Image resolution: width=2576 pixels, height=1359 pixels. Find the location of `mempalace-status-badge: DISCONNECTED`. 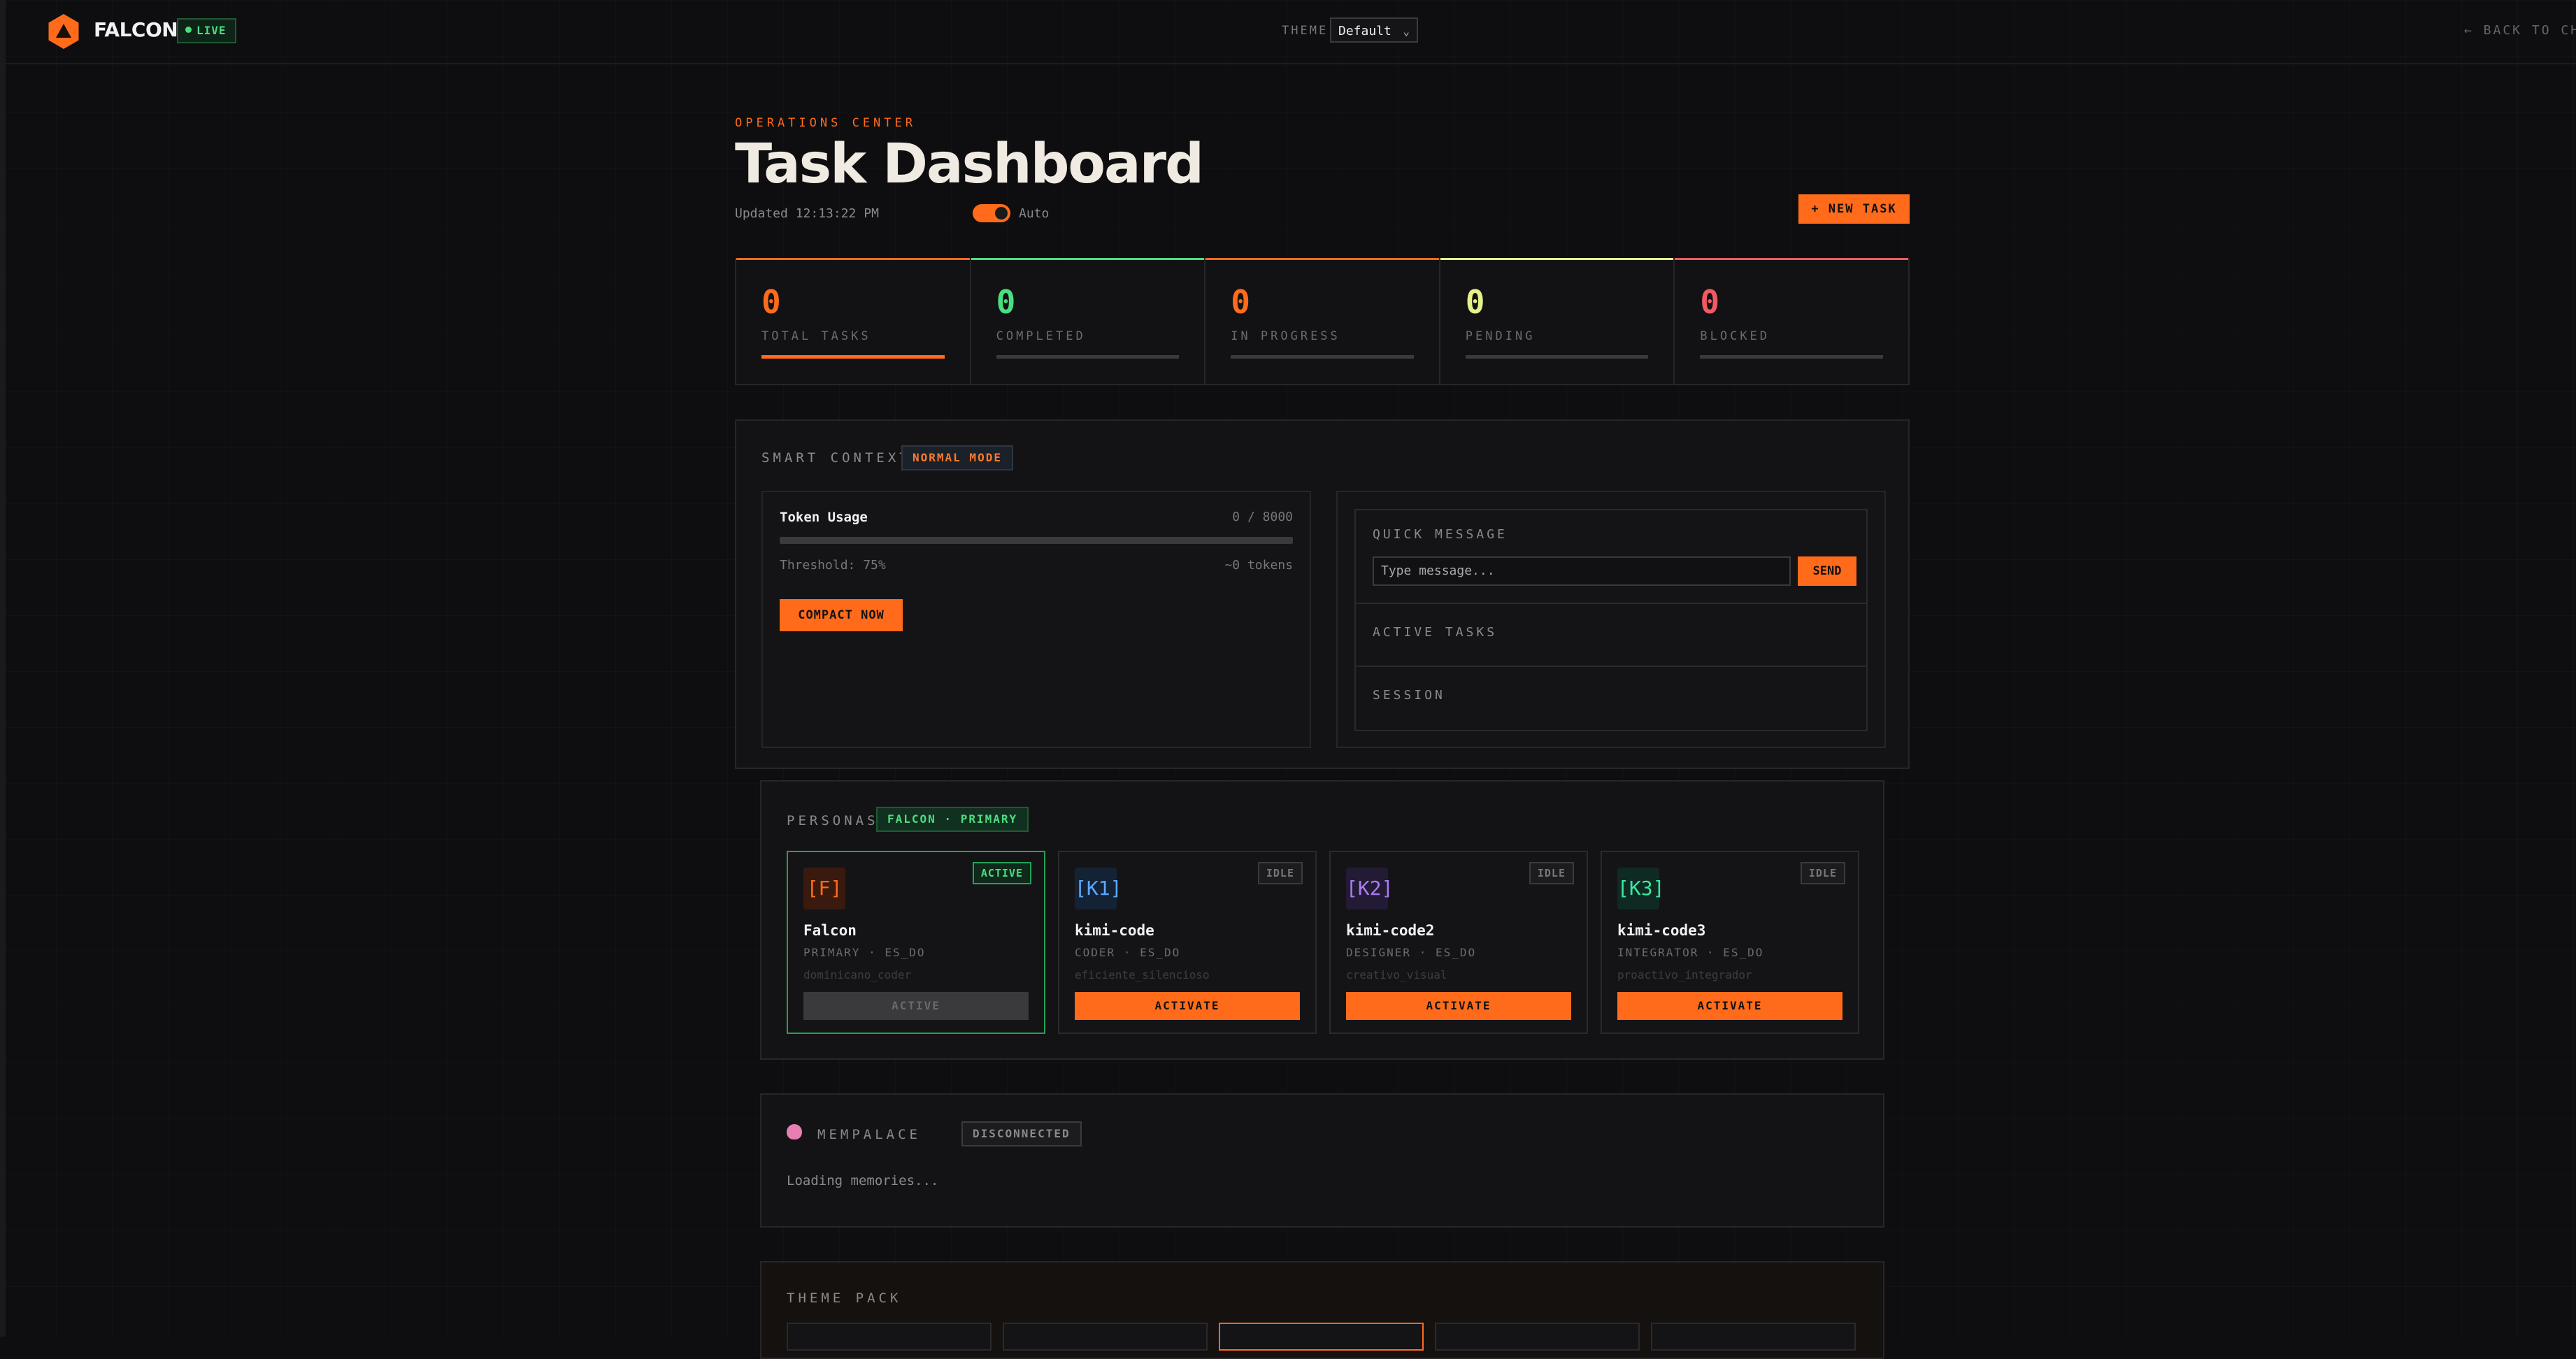

mempalace-status-badge: DISCONNECTED is located at coordinates (1021, 1133).